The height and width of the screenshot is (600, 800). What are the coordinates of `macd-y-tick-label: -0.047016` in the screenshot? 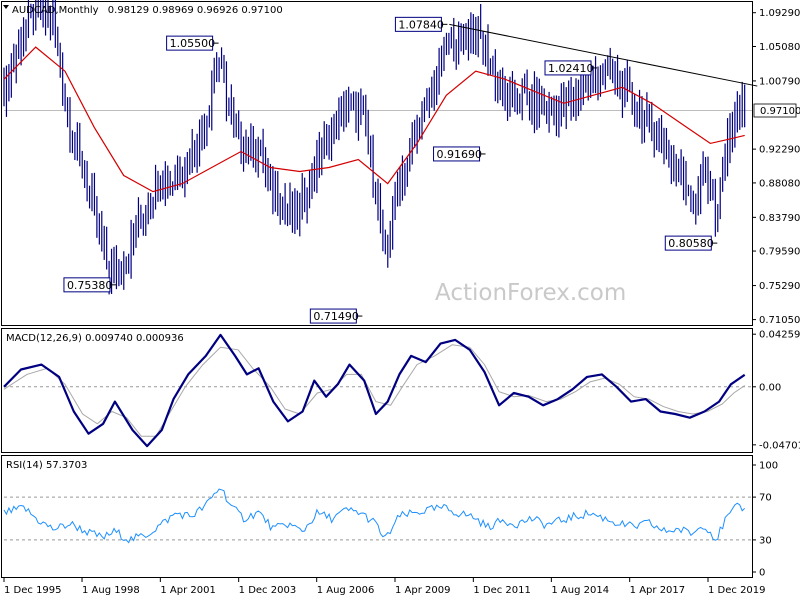 It's located at (779, 445).